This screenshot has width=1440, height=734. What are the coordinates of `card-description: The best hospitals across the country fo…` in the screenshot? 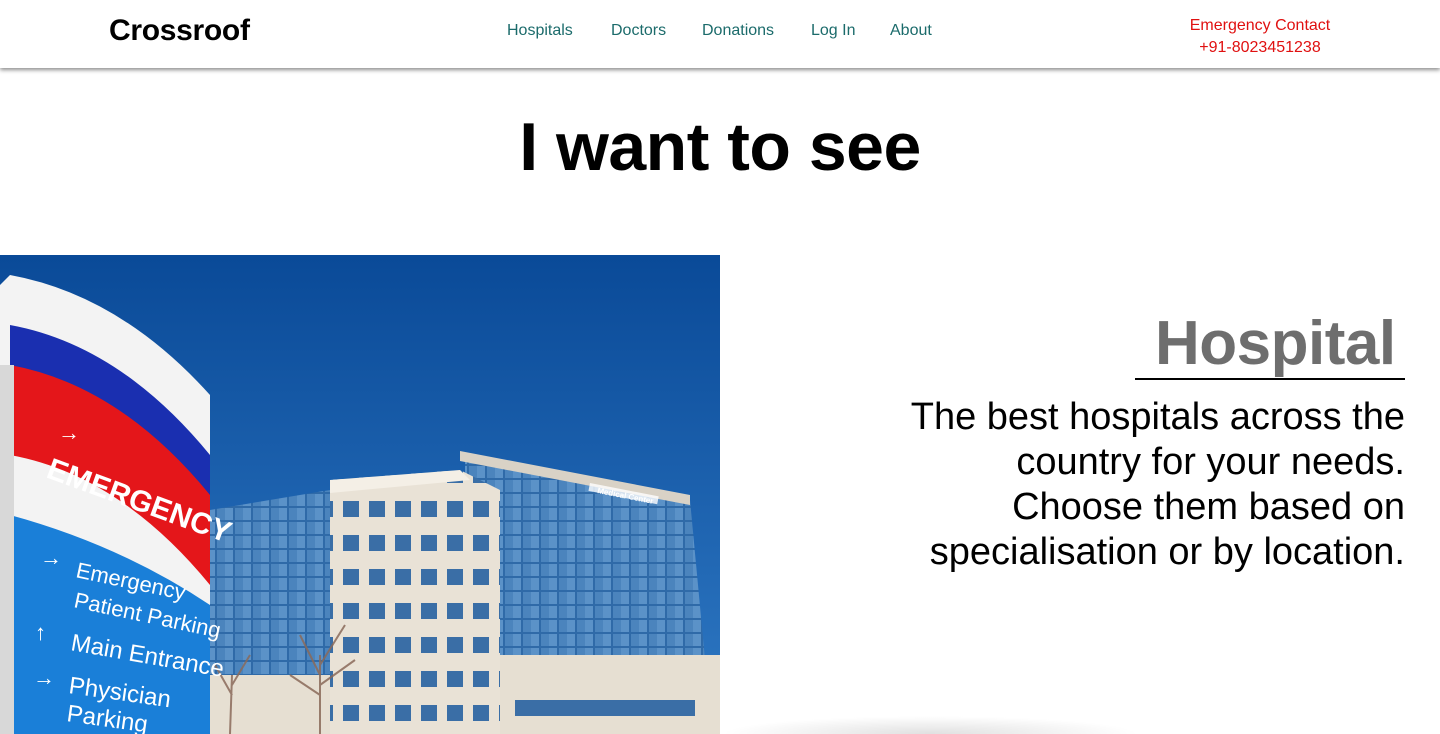 It's located at (1157, 484).